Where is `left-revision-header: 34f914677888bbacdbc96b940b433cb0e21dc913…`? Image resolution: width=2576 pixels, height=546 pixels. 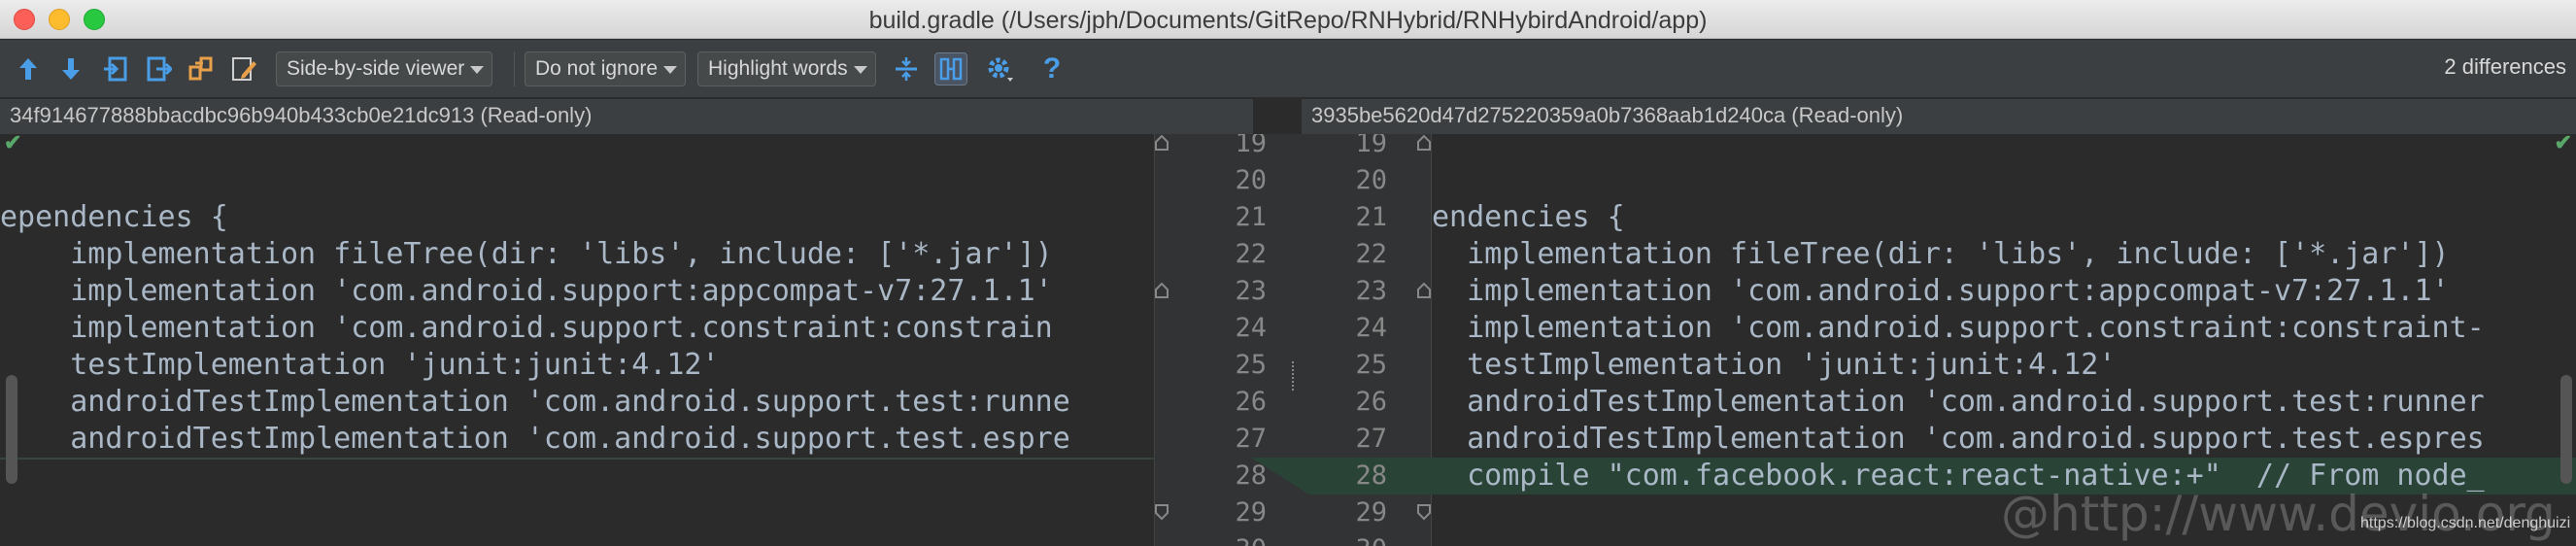
left-revision-header: 34f914677888bbacdbc96b940b433cb0e21dc913… is located at coordinates (626, 116).